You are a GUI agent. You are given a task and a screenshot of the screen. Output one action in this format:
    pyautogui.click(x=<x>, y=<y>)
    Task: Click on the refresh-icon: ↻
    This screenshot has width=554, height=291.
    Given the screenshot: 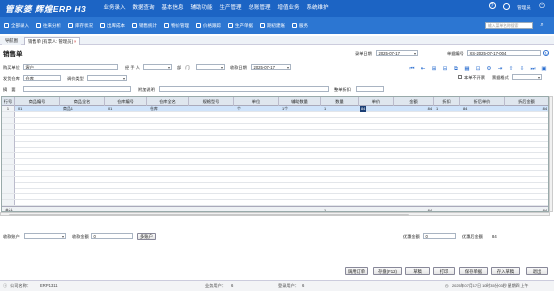 What is the action you would take?
    pyautogui.click(x=546, y=53)
    